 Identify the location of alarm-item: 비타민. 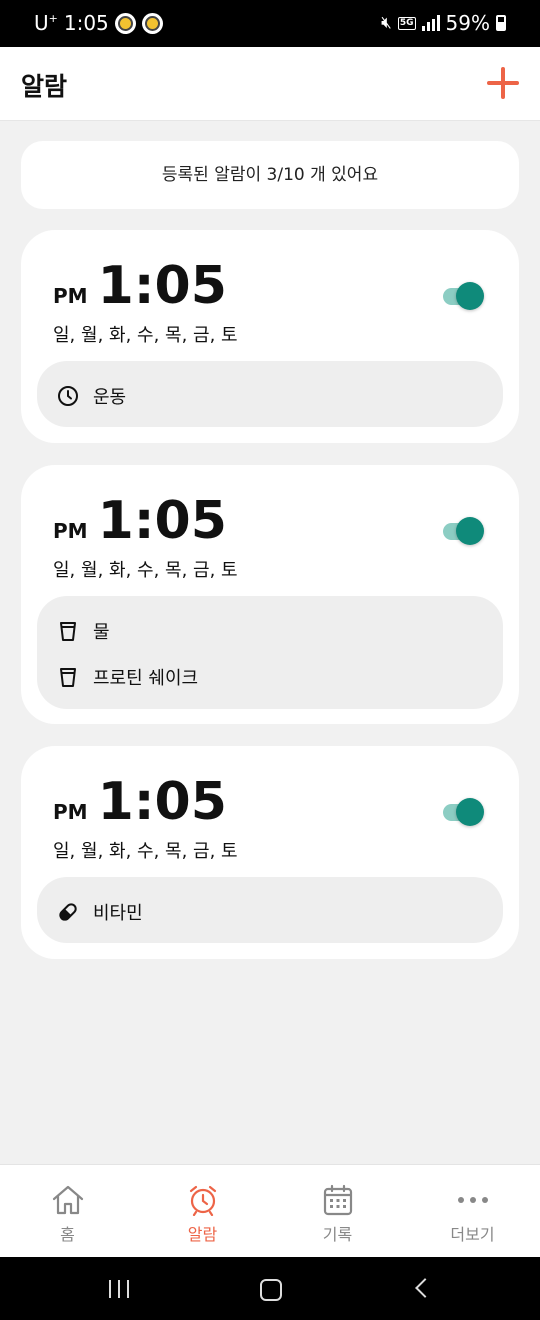
(100, 912).